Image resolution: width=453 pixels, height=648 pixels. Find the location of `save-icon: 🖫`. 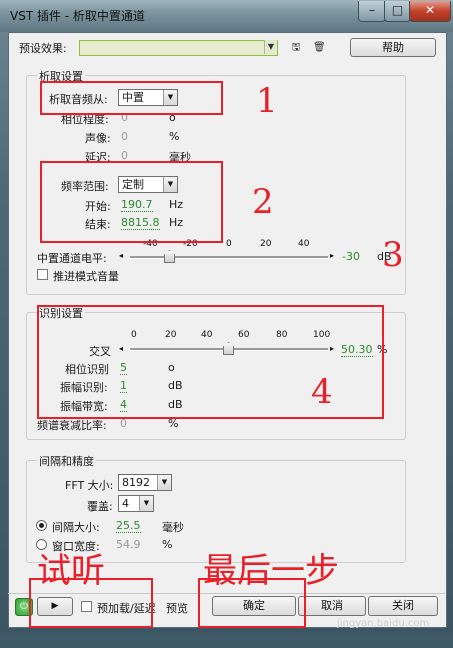

save-icon: 🖫 is located at coordinates (296, 47).